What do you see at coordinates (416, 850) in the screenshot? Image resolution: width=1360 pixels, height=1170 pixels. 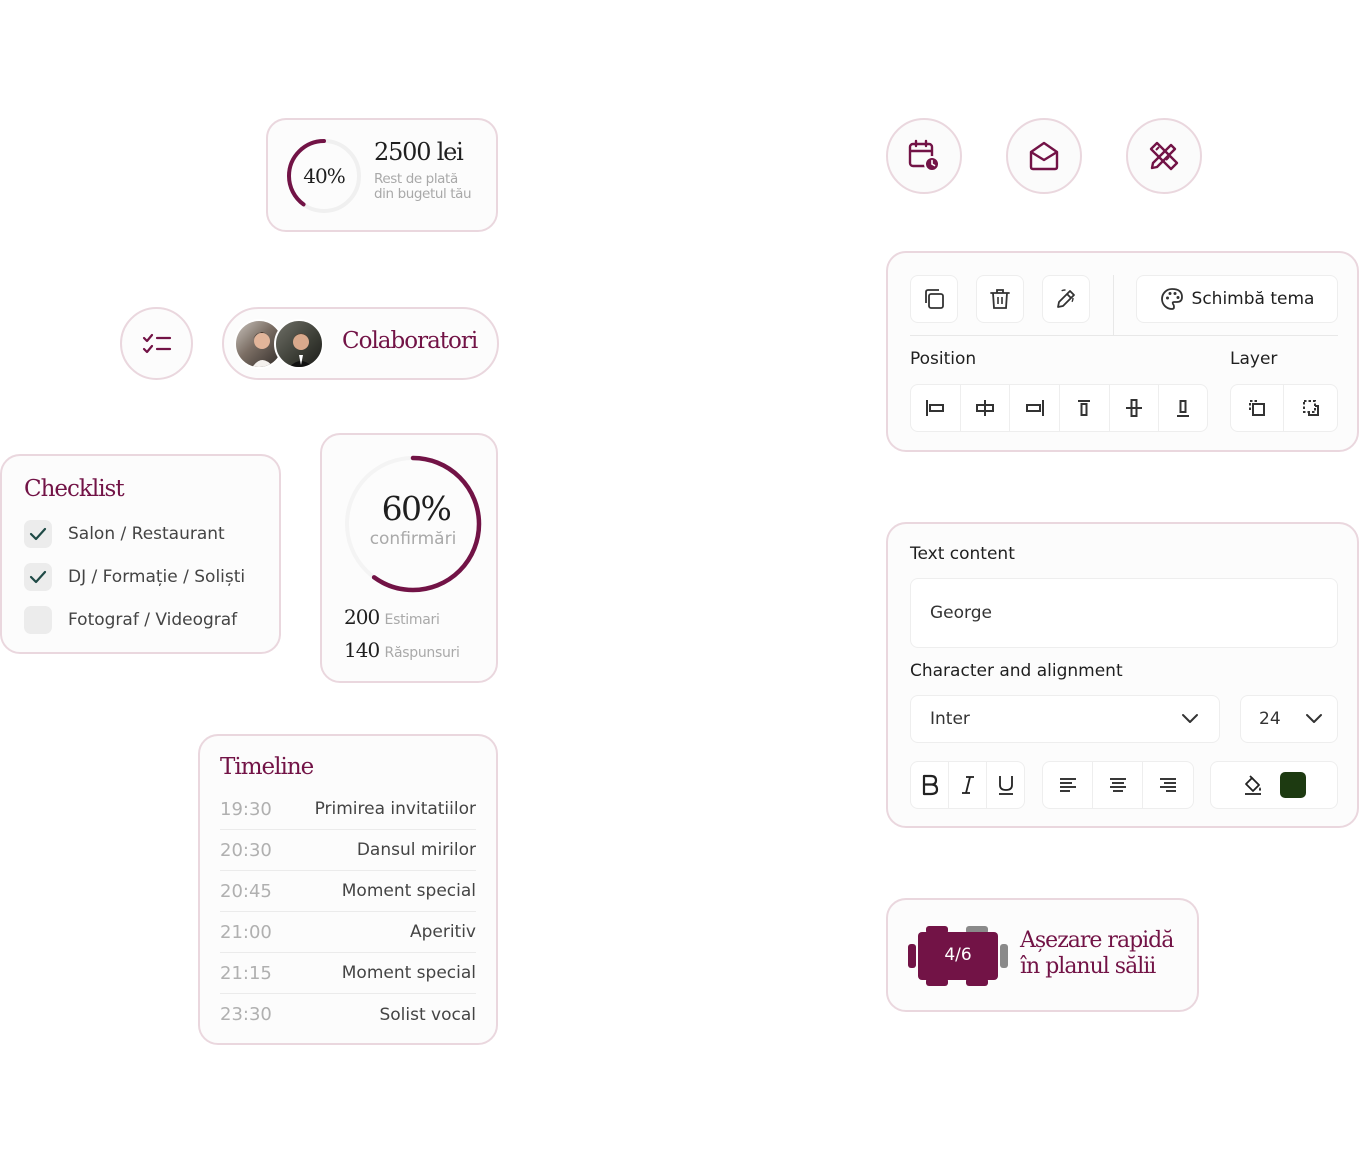 I see `timeline-event: Dansul mirilor` at bounding box center [416, 850].